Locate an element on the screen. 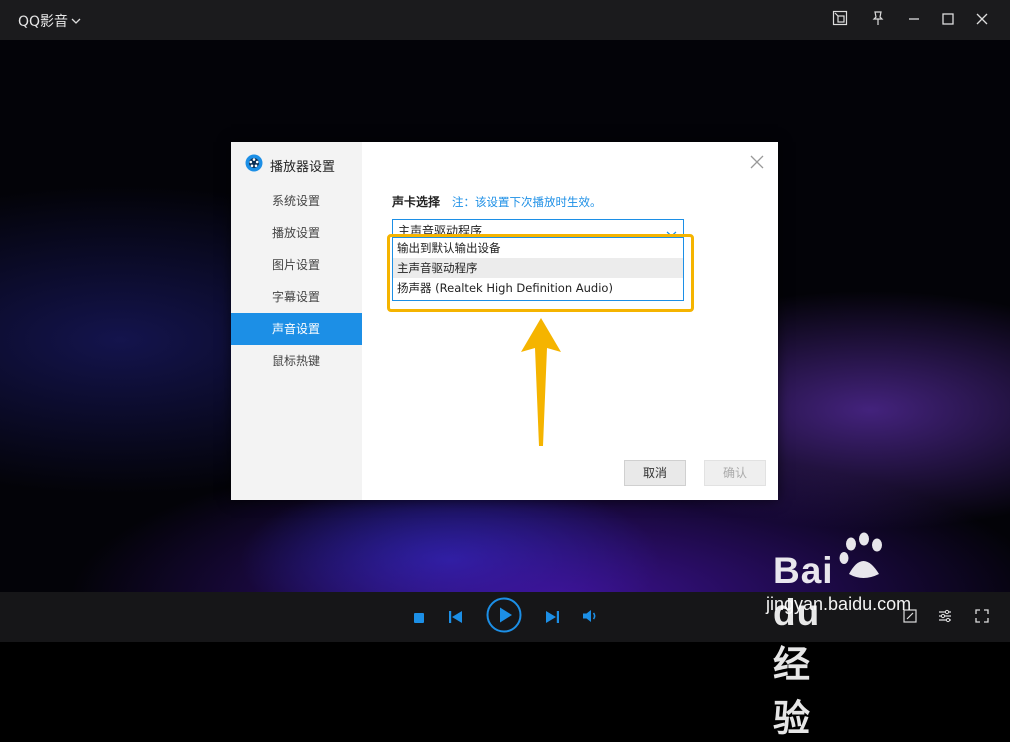 This screenshot has height=742, width=1010. minimize-button is located at coordinates (914, 20).